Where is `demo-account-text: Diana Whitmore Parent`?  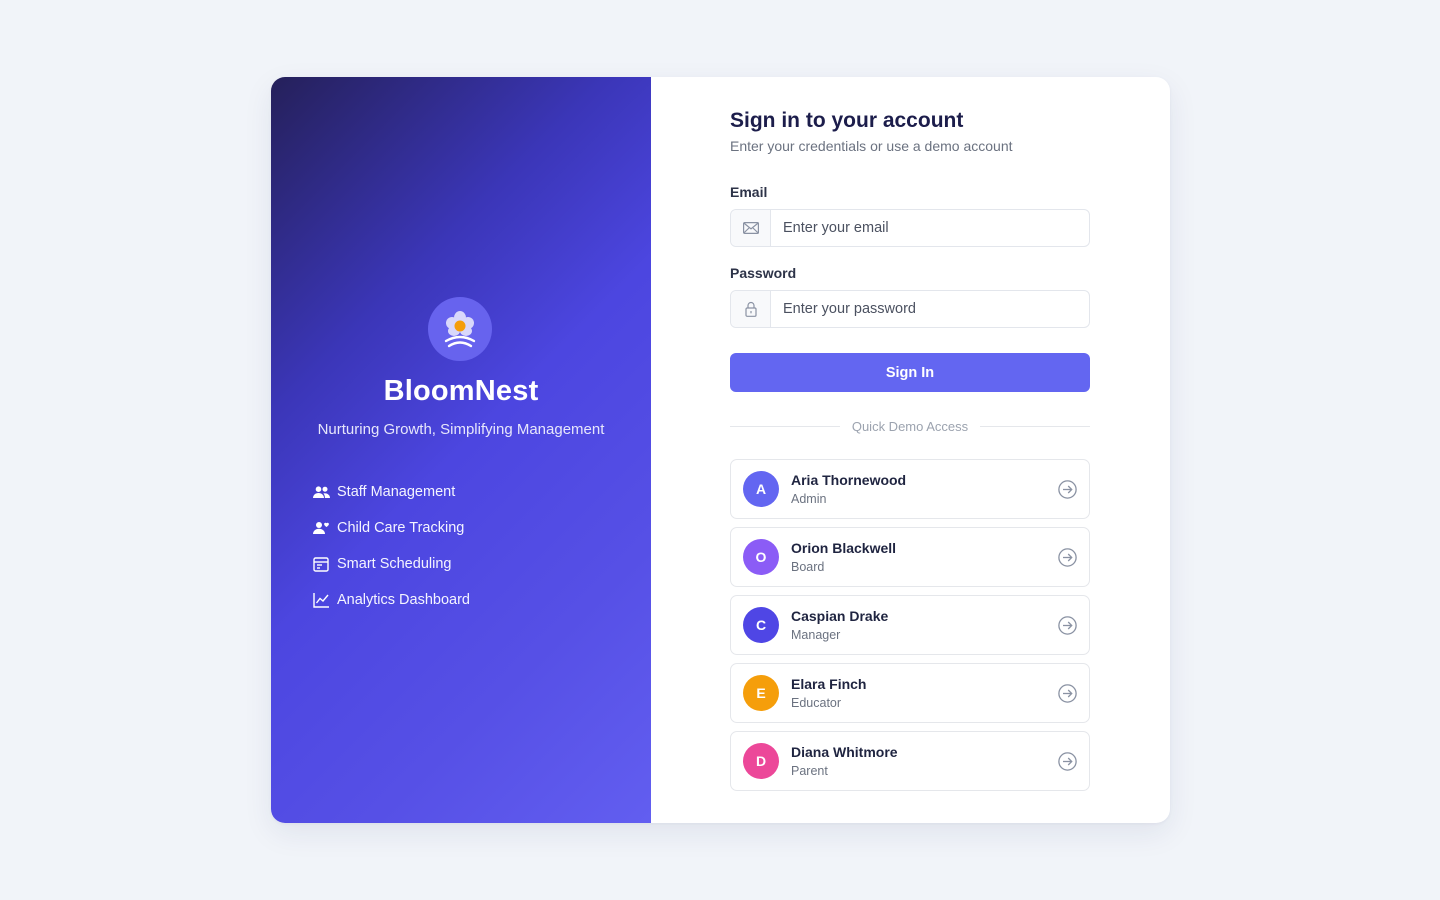
demo-account-text: Diana Whitmore Parent is located at coordinates (924, 761).